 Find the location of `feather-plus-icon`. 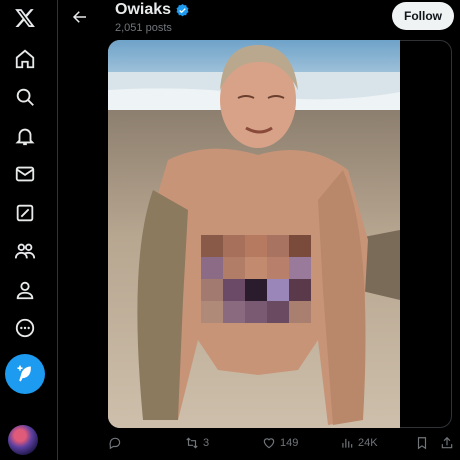

feather-plus-icon is located at coordinates (24, 373).